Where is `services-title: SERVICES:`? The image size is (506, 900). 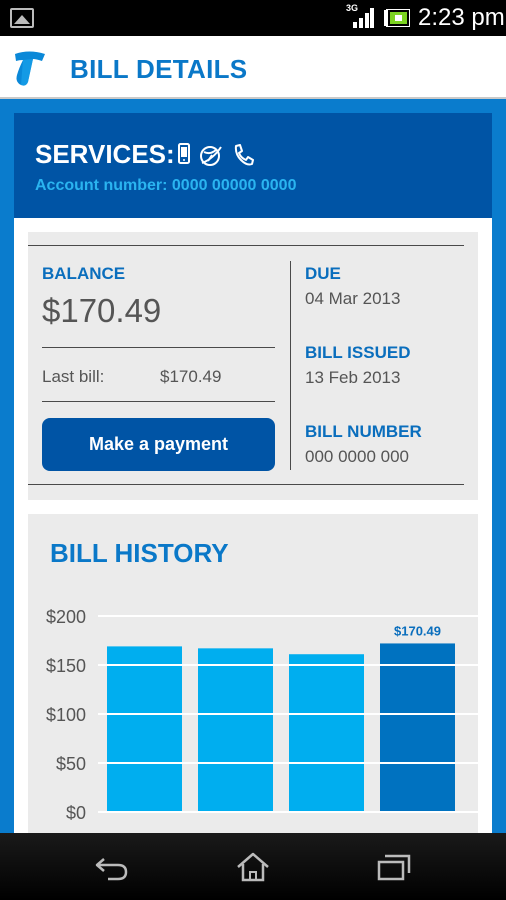
services-title: SERVICES: is located at coordinates (105, 154).